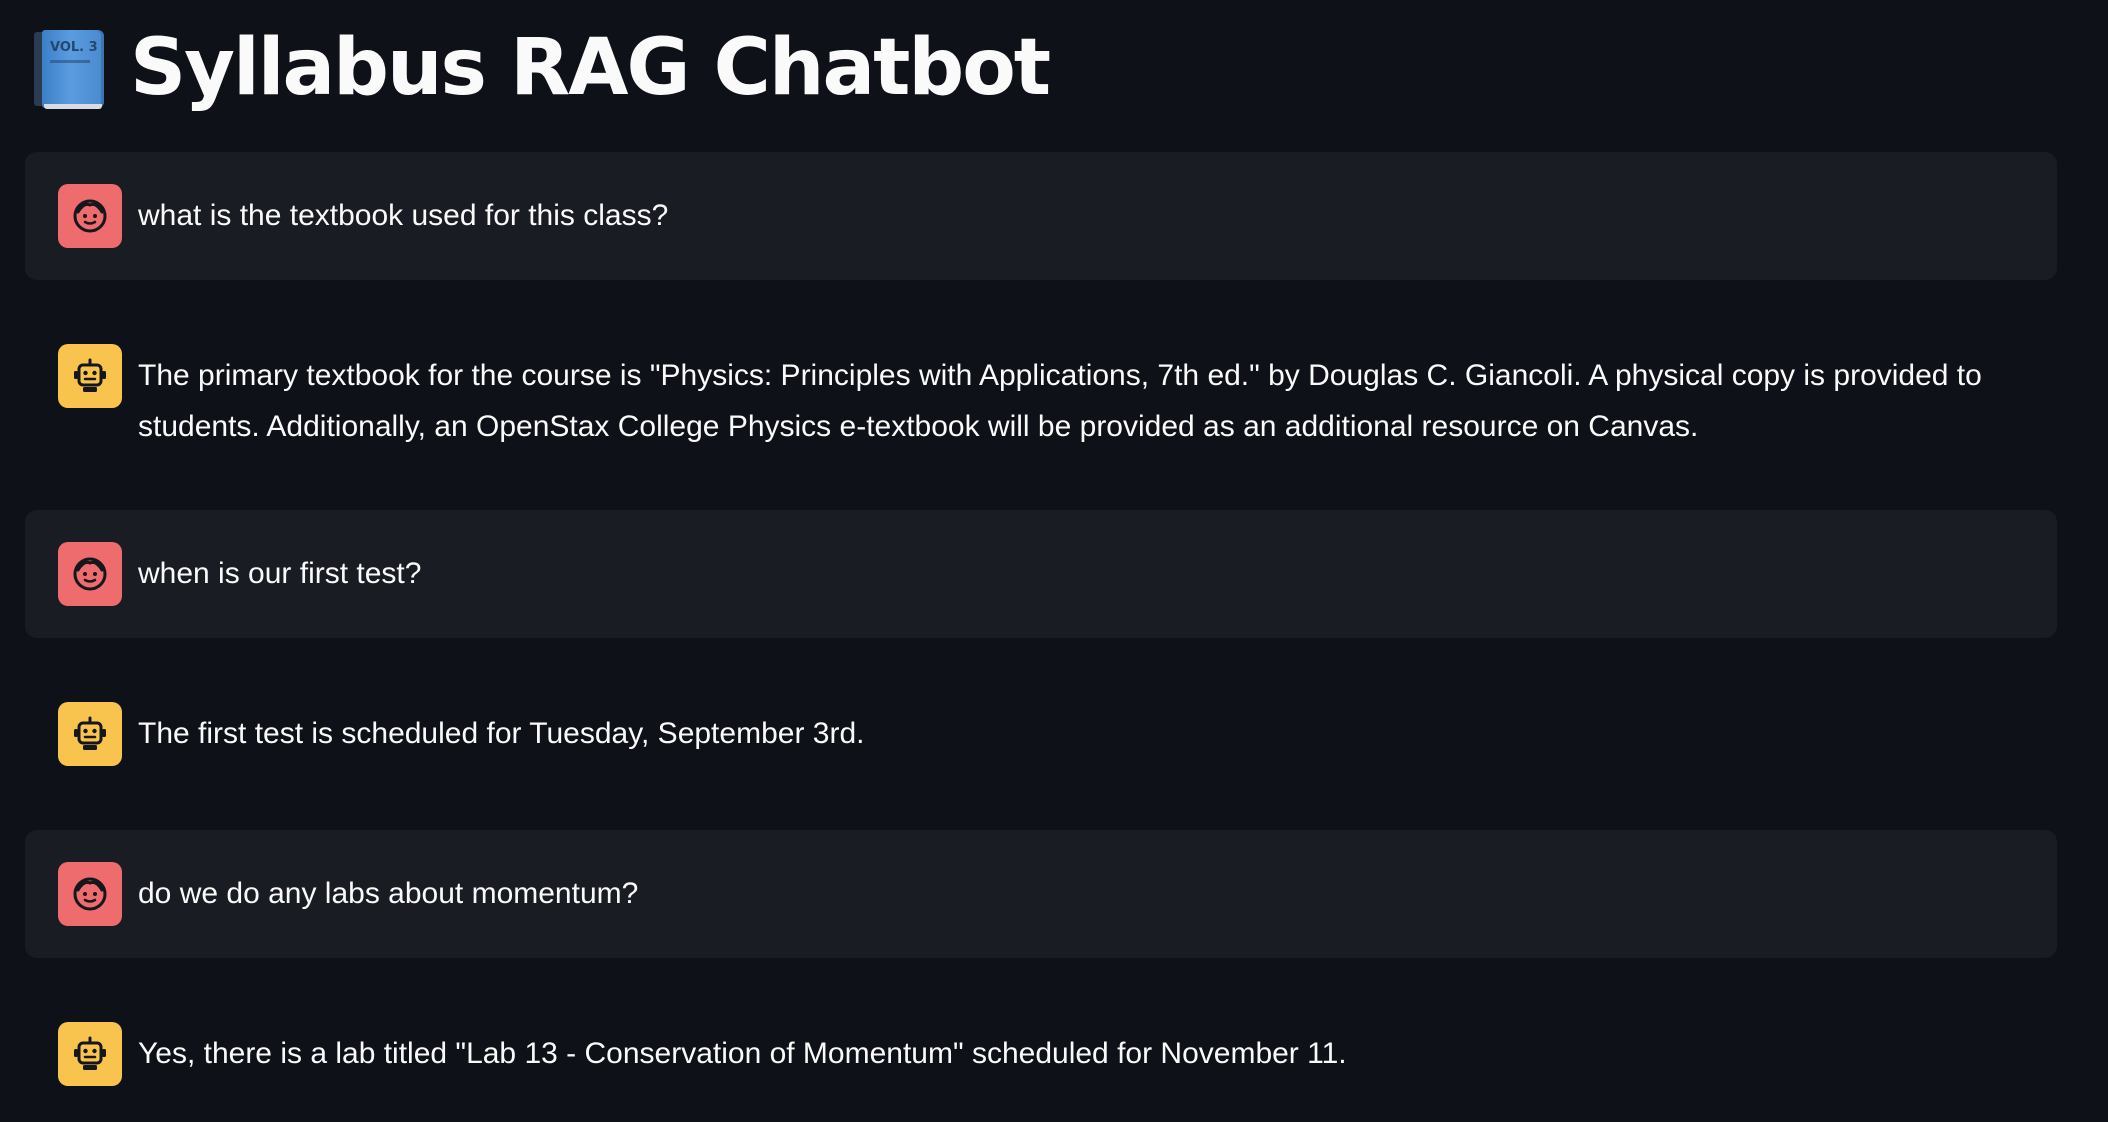 This screenshot has height=1122, width=2108. I want to click on message-text: when is our first test?, so click(280, 573).